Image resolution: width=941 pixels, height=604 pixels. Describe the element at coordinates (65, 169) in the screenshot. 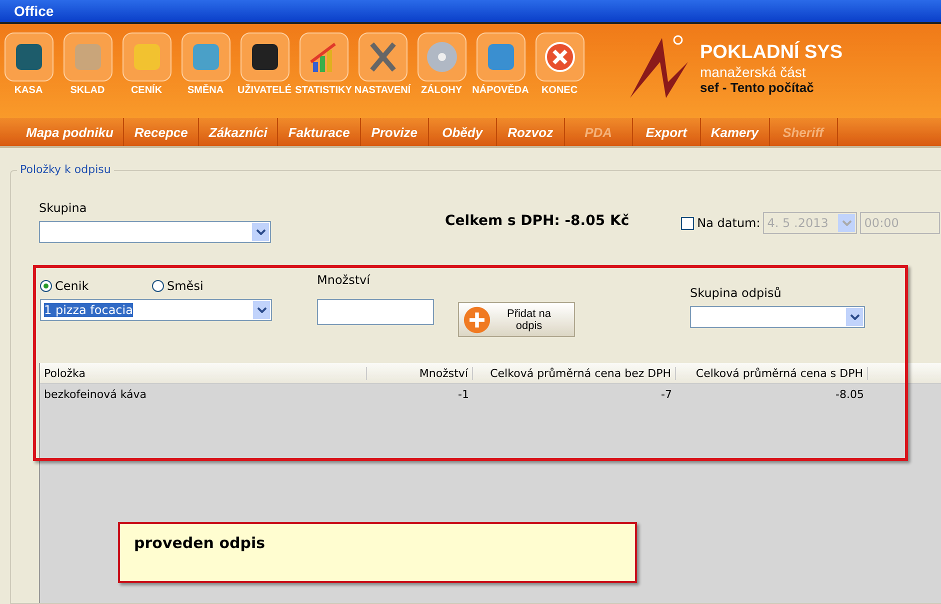

I see `group-title: Položky k odpisu` at that location.